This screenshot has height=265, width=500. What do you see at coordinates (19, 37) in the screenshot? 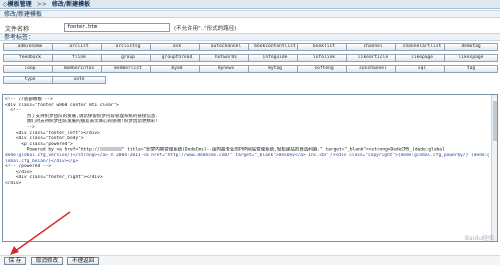
I see `tags-title: 参考标签：` at bounding box center [19, 37].